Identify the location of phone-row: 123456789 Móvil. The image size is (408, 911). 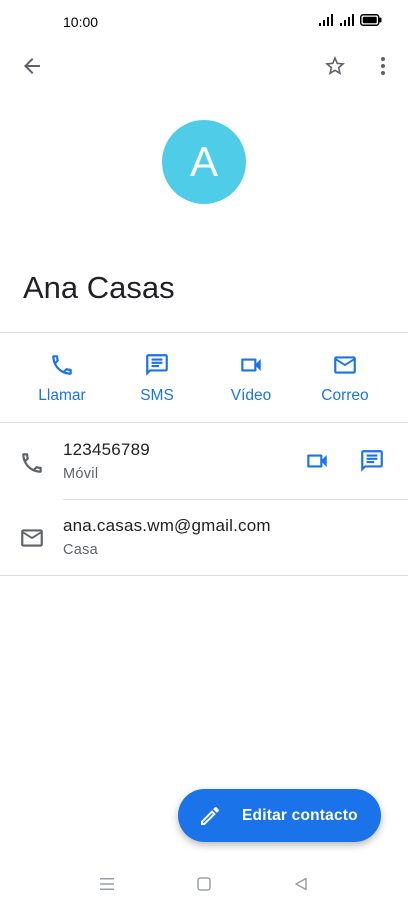
(204, 461).